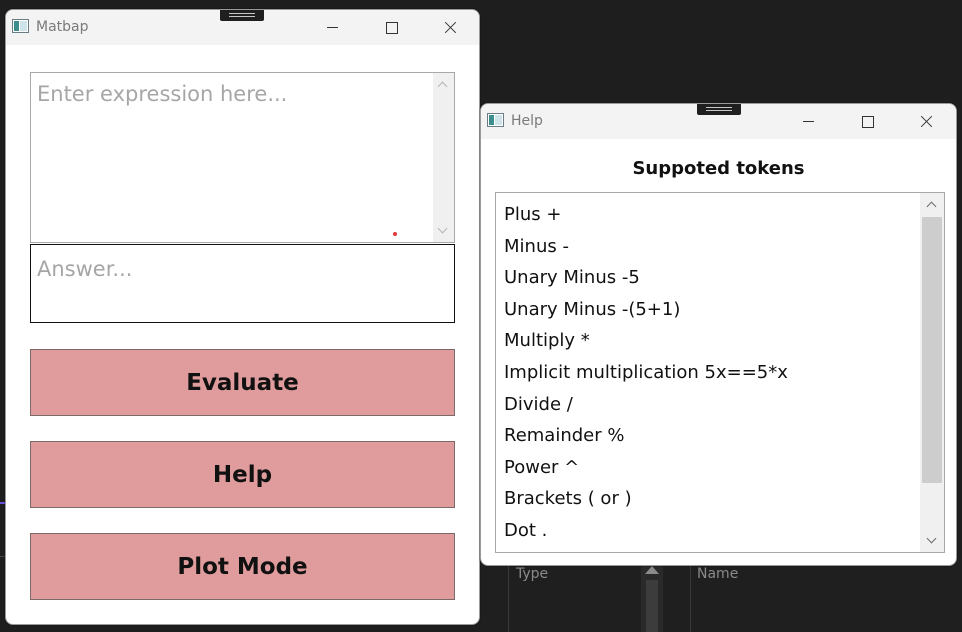 The width and height of the screenshot is (962, 632). I want to click on list-item: Power ^, so click(542, 467).